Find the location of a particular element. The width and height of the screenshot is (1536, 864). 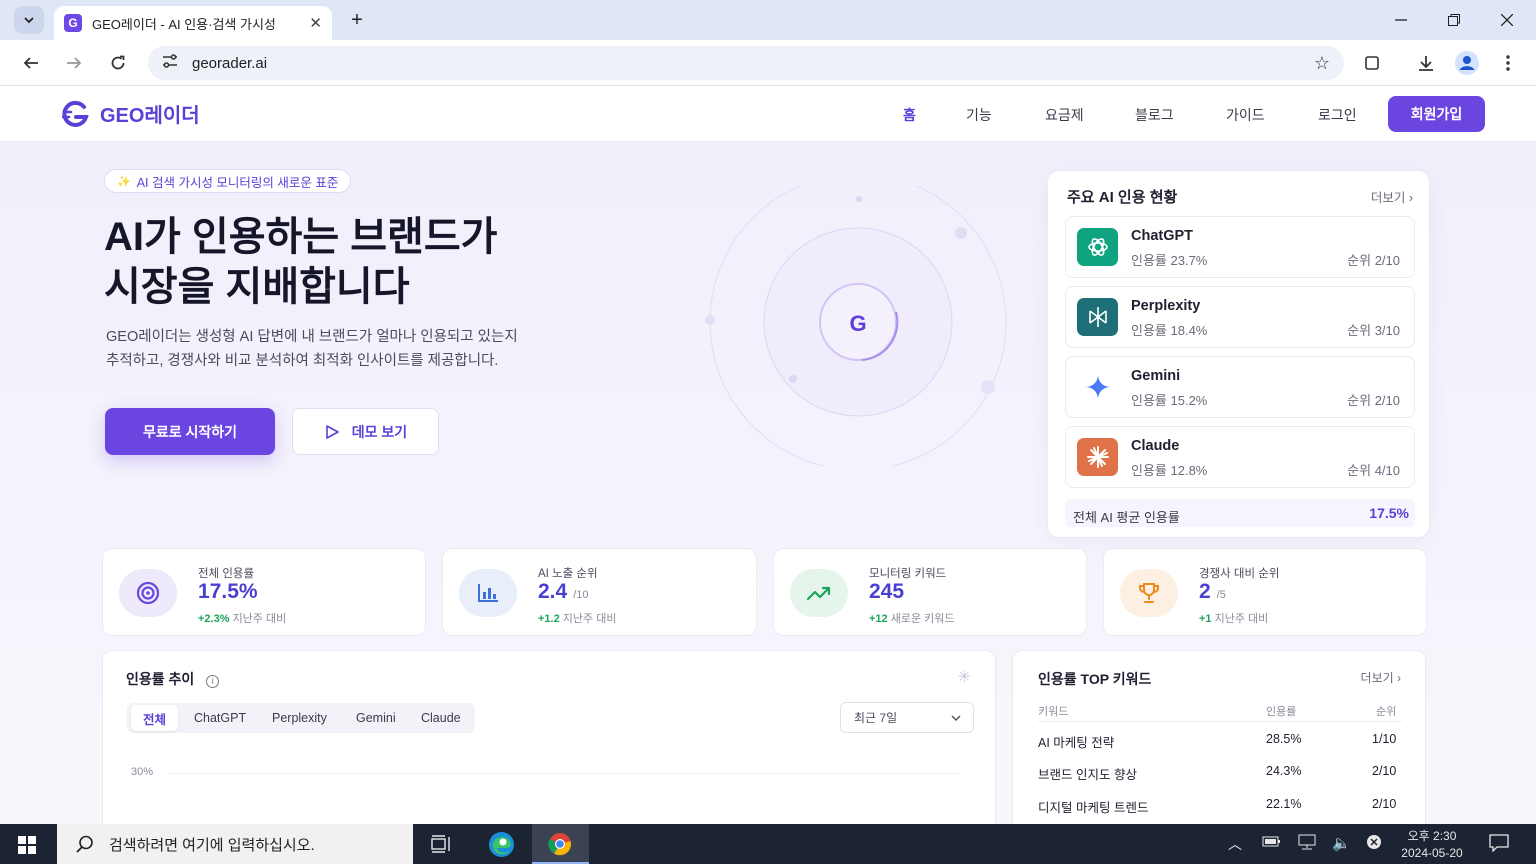

volume-icon: 🔈 is located at coordinates (1341, 843).